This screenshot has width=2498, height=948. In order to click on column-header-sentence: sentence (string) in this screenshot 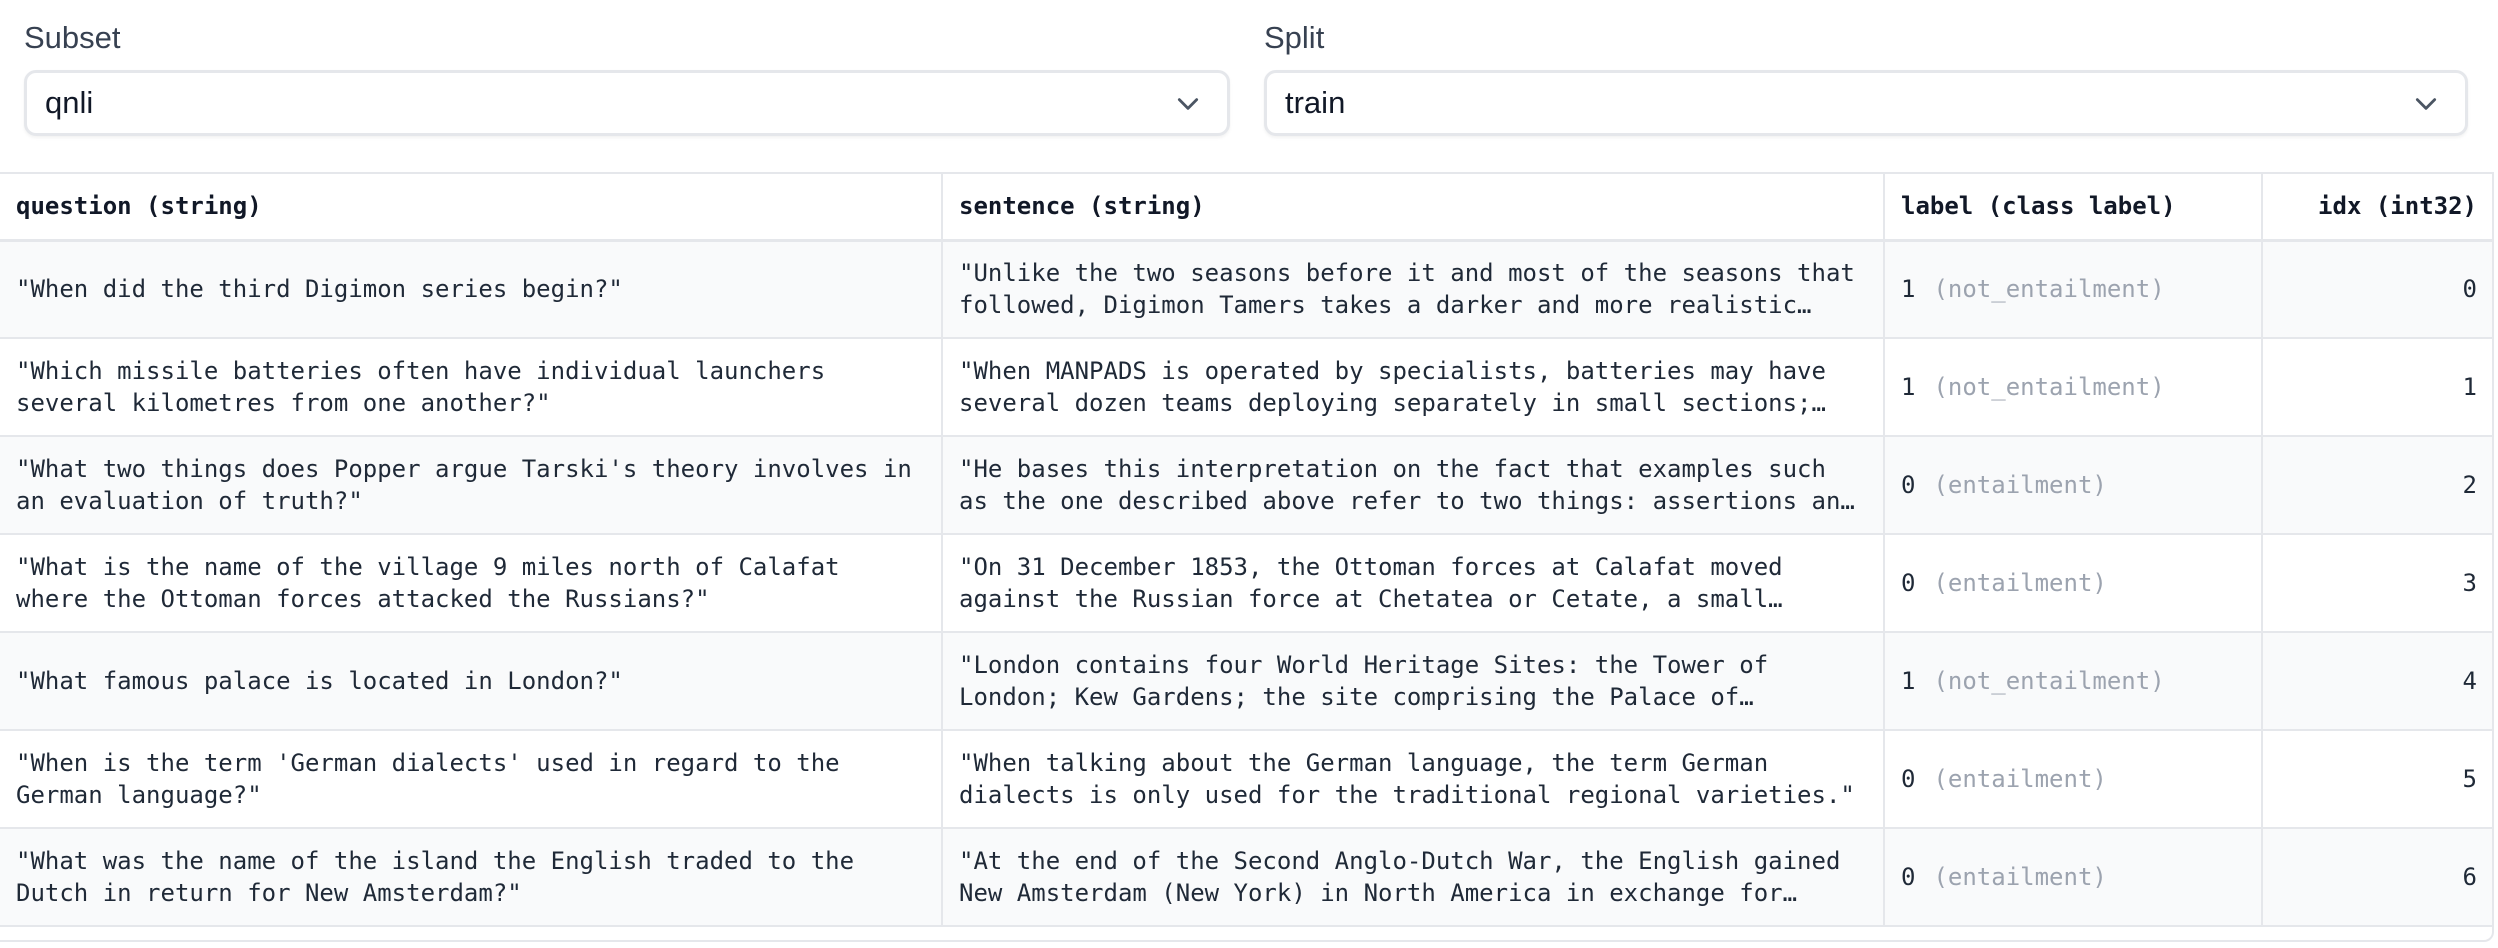, I will do `click(1413, 208)`.